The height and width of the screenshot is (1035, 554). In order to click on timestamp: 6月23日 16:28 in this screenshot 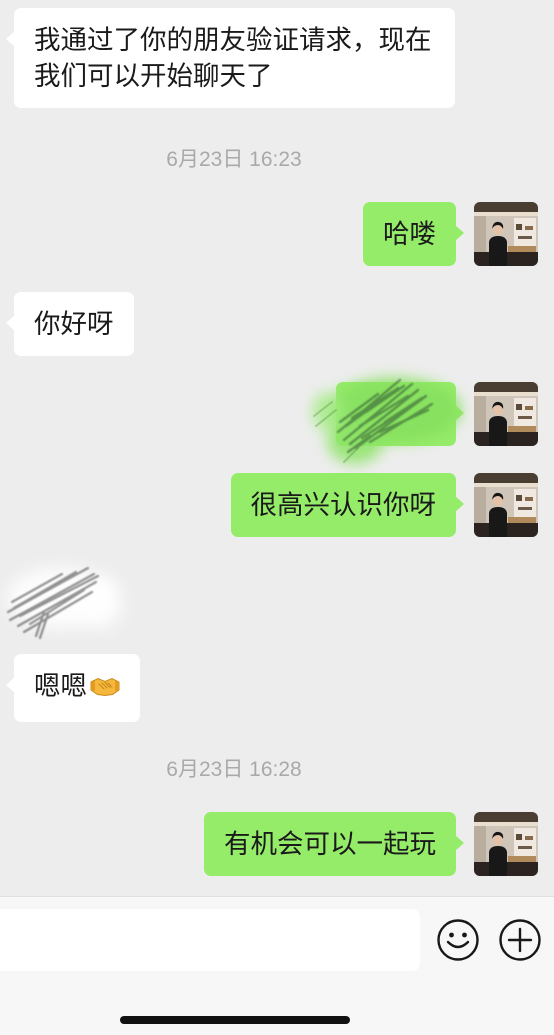, I will do `click(234, 769)`.